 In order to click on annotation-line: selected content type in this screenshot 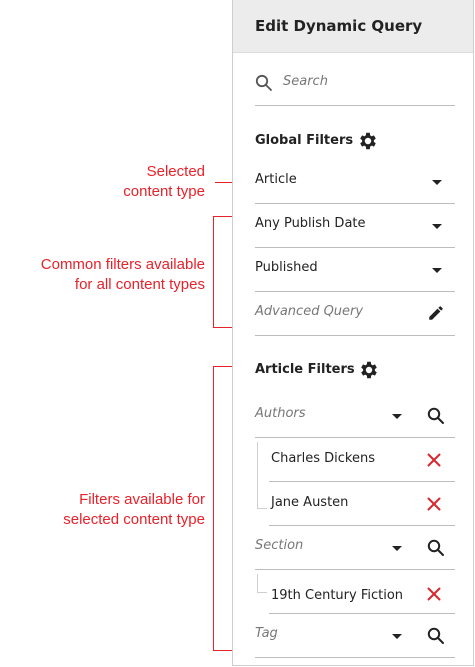, I will do `click(134, 519)`.